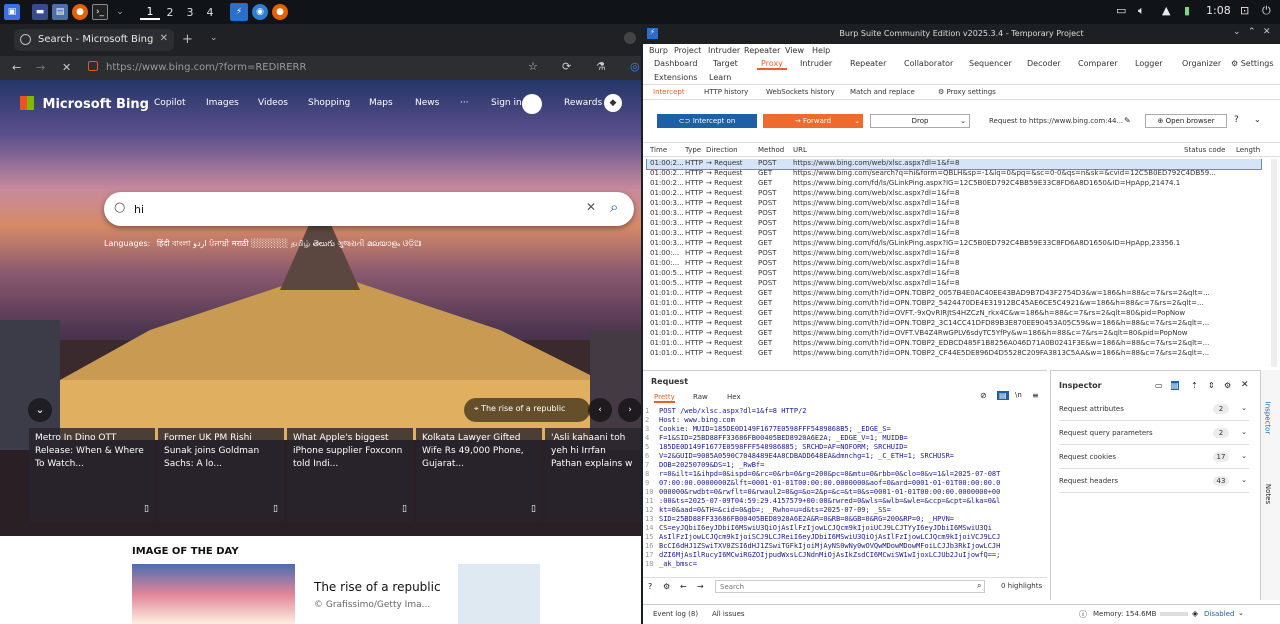 The height and width of the screenshot is (624, 1280). I want to click on workspace-3: 3, so click(190, 12).